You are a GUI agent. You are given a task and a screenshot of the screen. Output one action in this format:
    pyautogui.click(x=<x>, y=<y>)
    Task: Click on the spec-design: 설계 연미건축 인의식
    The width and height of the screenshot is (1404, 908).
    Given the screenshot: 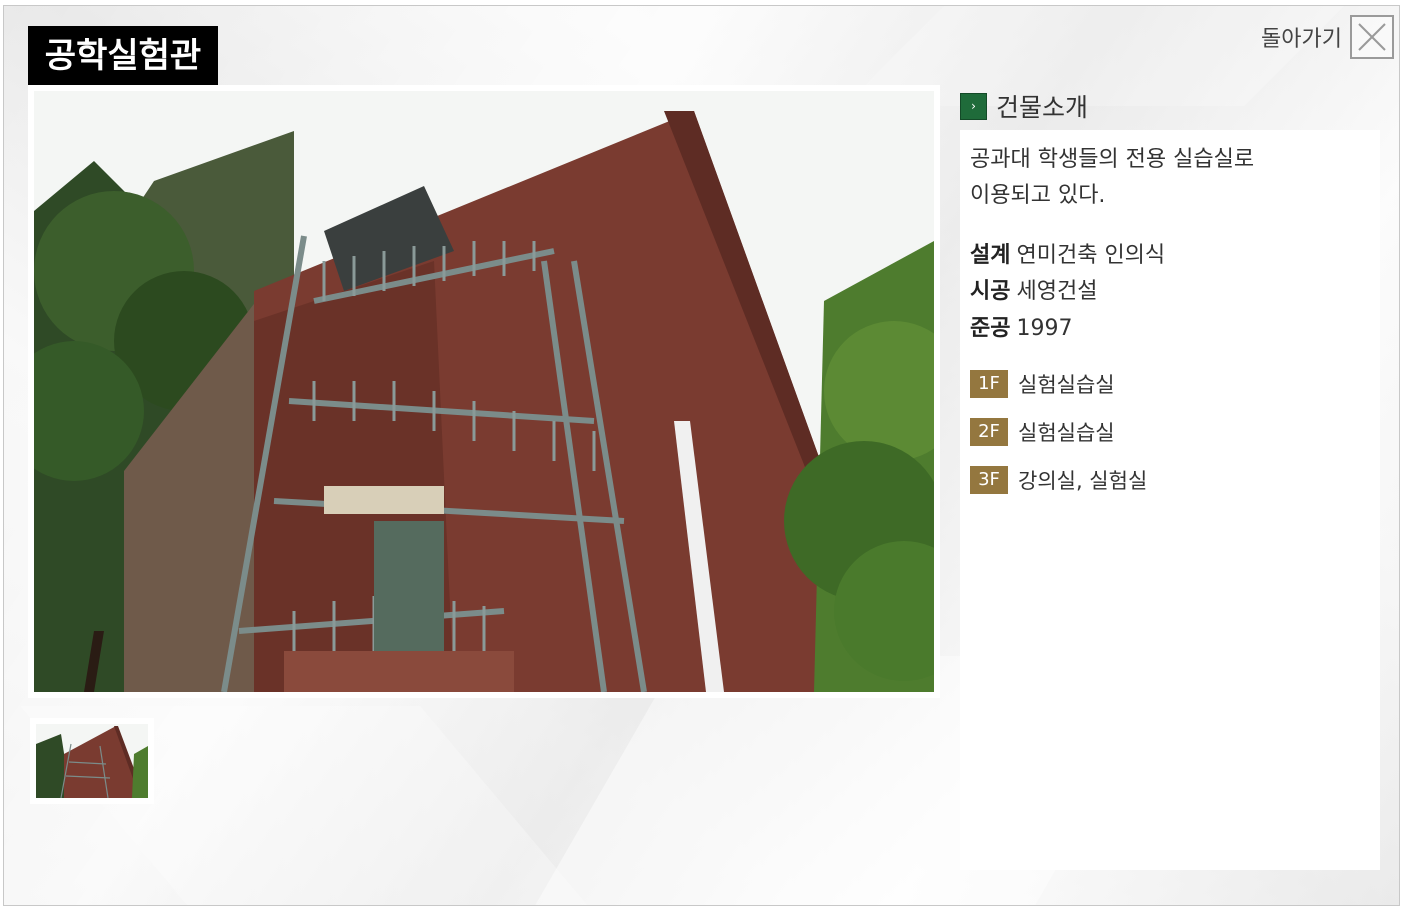 What is the action you would take?
    pyautogui.click(x=1067, y=253)
    